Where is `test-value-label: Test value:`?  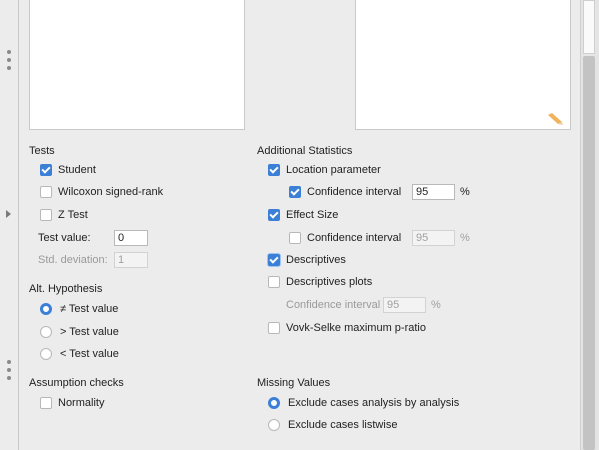
test-value-label: Test value: is located at coordinates (64, 238).